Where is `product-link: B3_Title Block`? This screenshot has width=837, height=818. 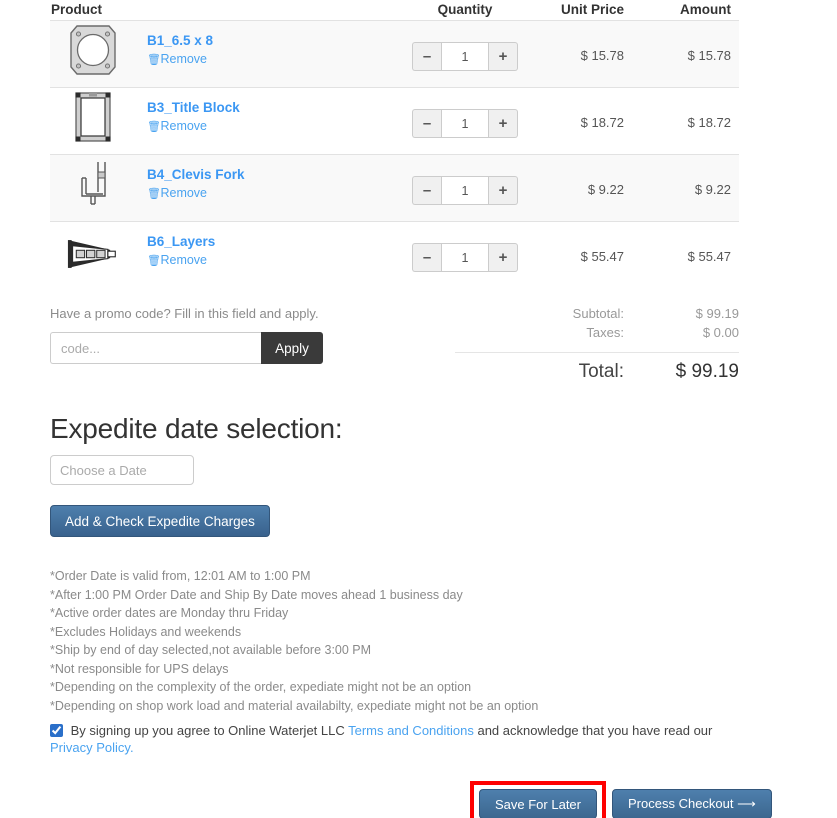 product-link: B3_Title Block is located at coordinates (193, 108).